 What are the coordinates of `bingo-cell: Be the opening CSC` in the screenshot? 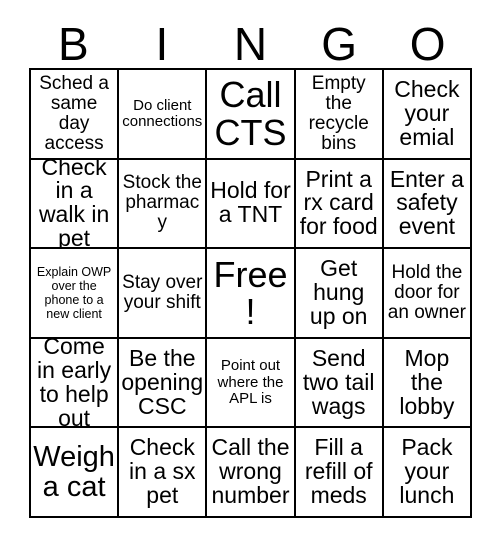 It's located at (163, 383).